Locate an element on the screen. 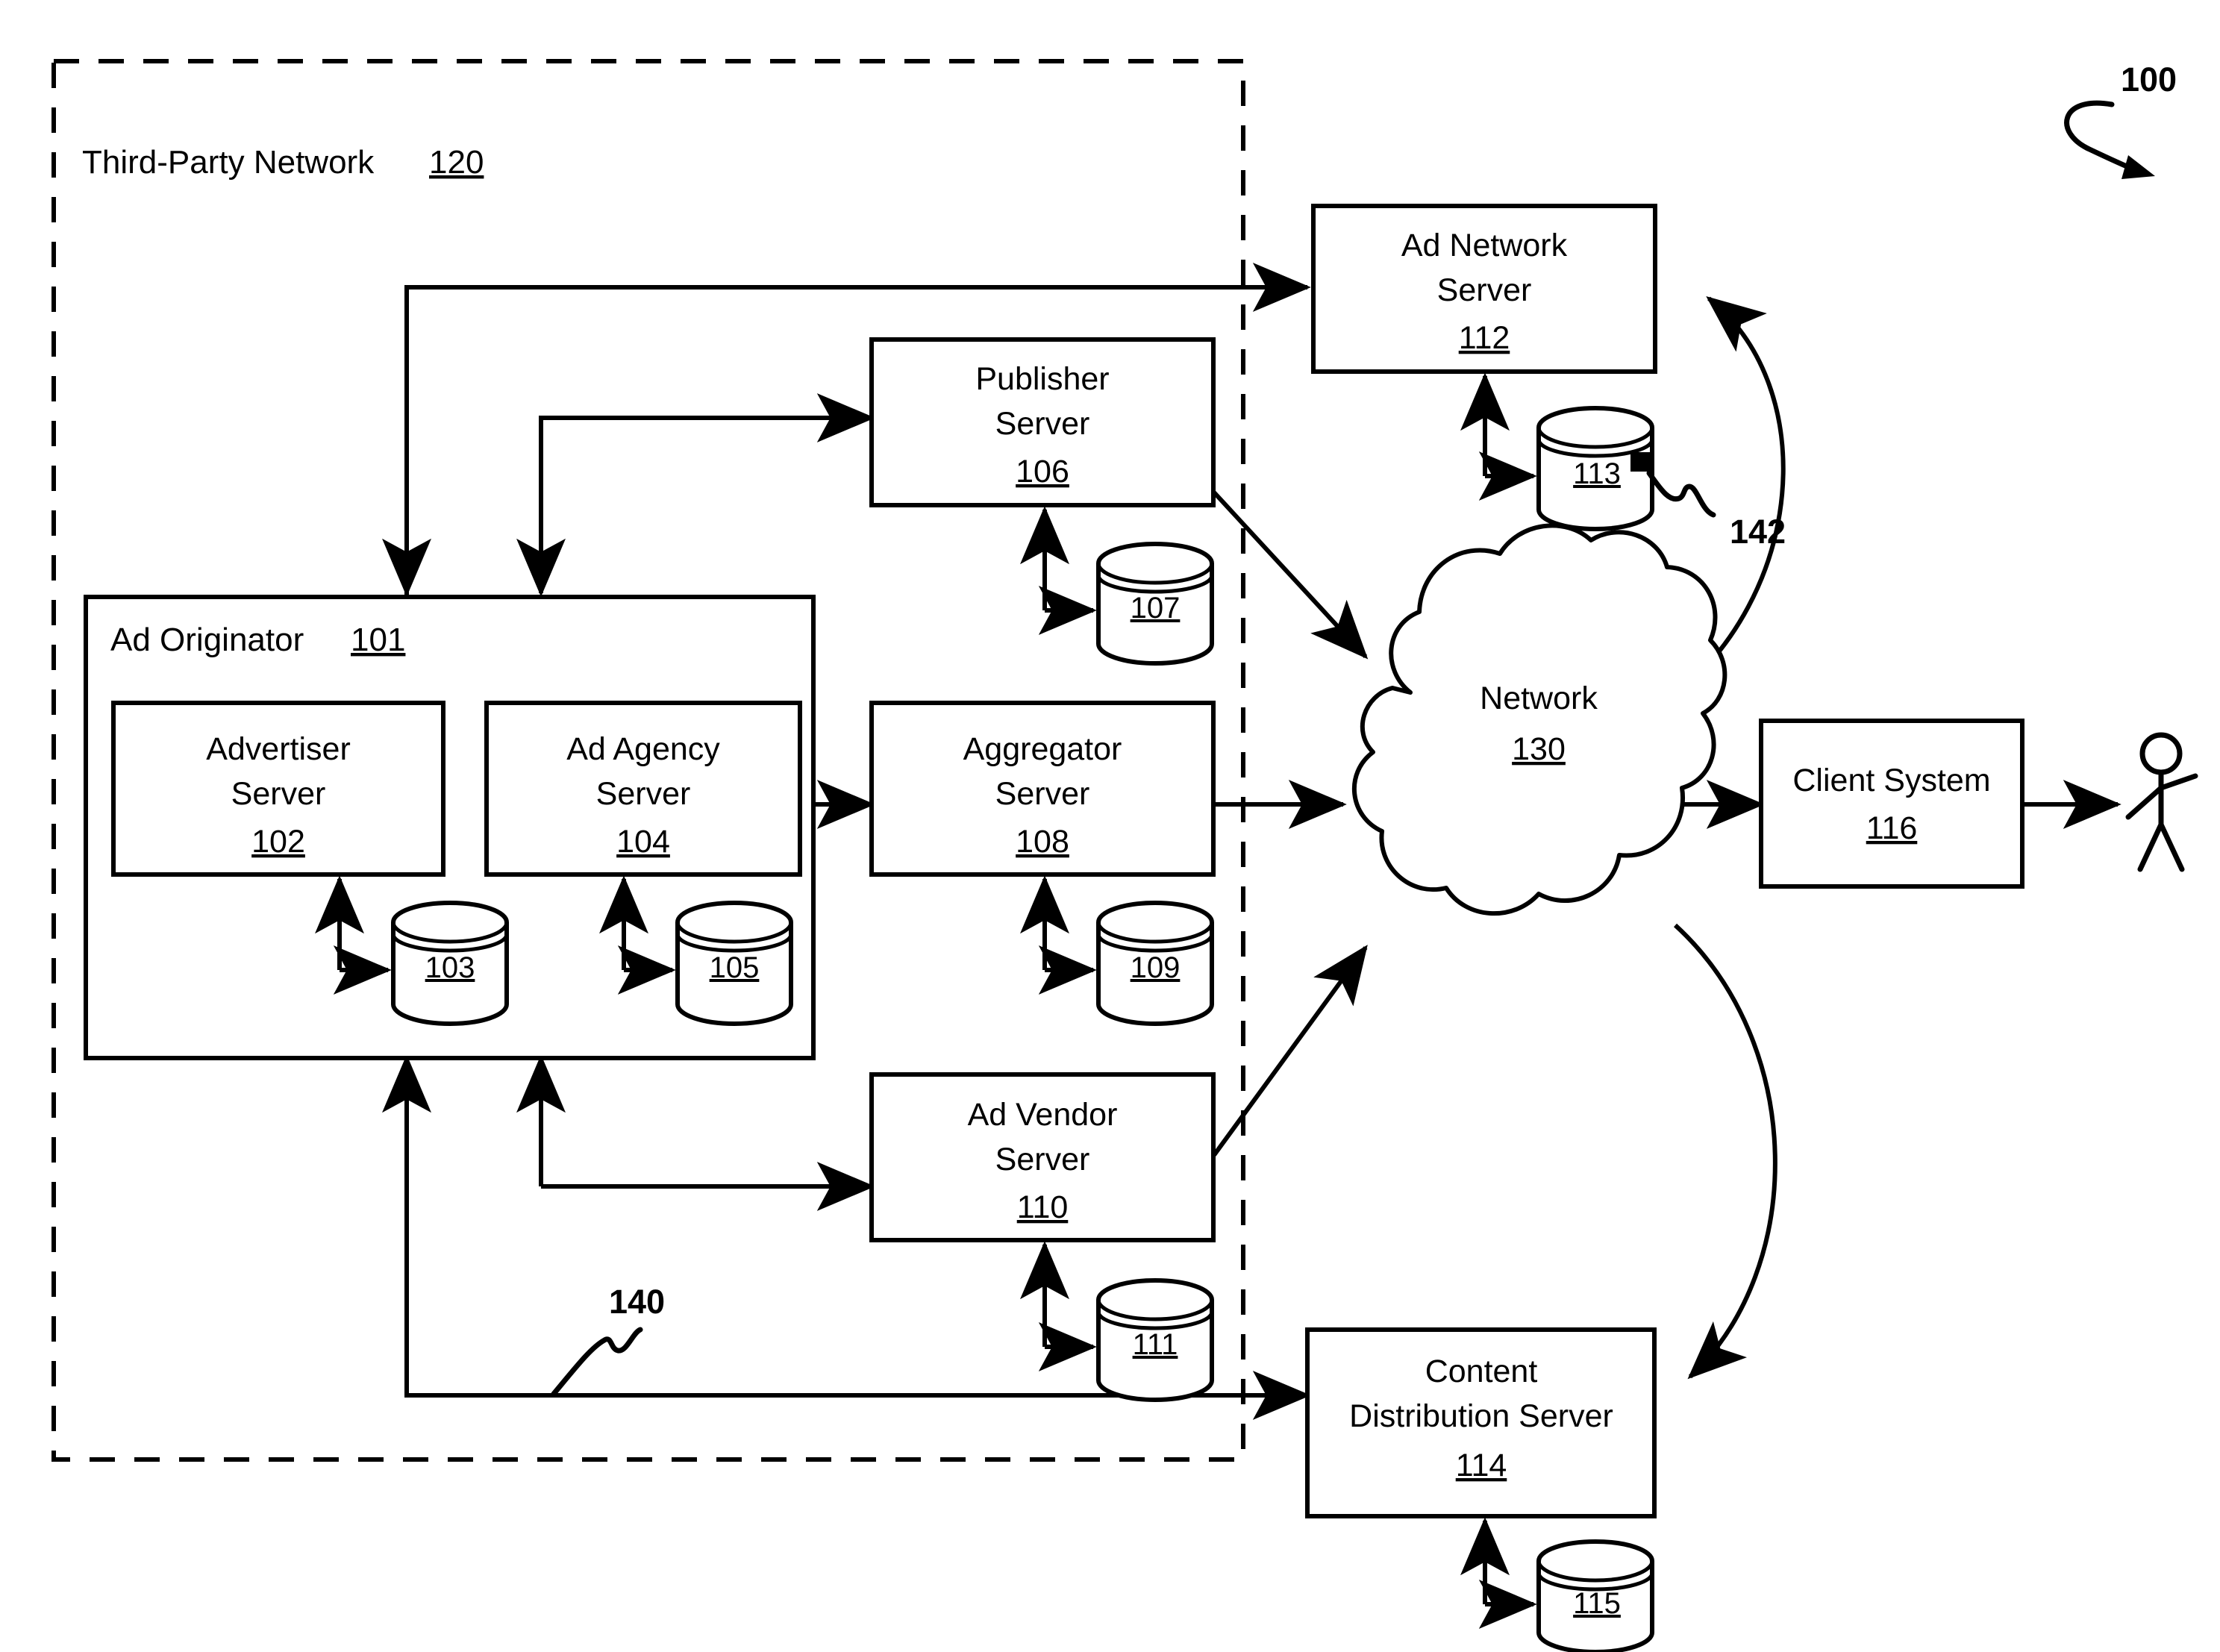 This screenshot has width=2220, height=1652. ad-originator-numeral: 101 is located at coordinates (378, 640).